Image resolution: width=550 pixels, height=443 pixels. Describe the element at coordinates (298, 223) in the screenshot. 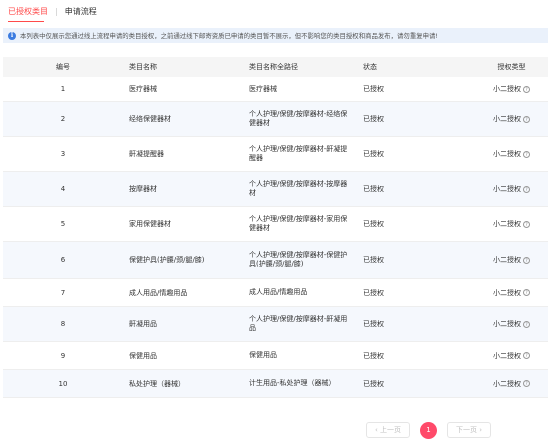

I see `cell-category-path: 个人护理/保健/按摩器材-家用保健器材` at that location.